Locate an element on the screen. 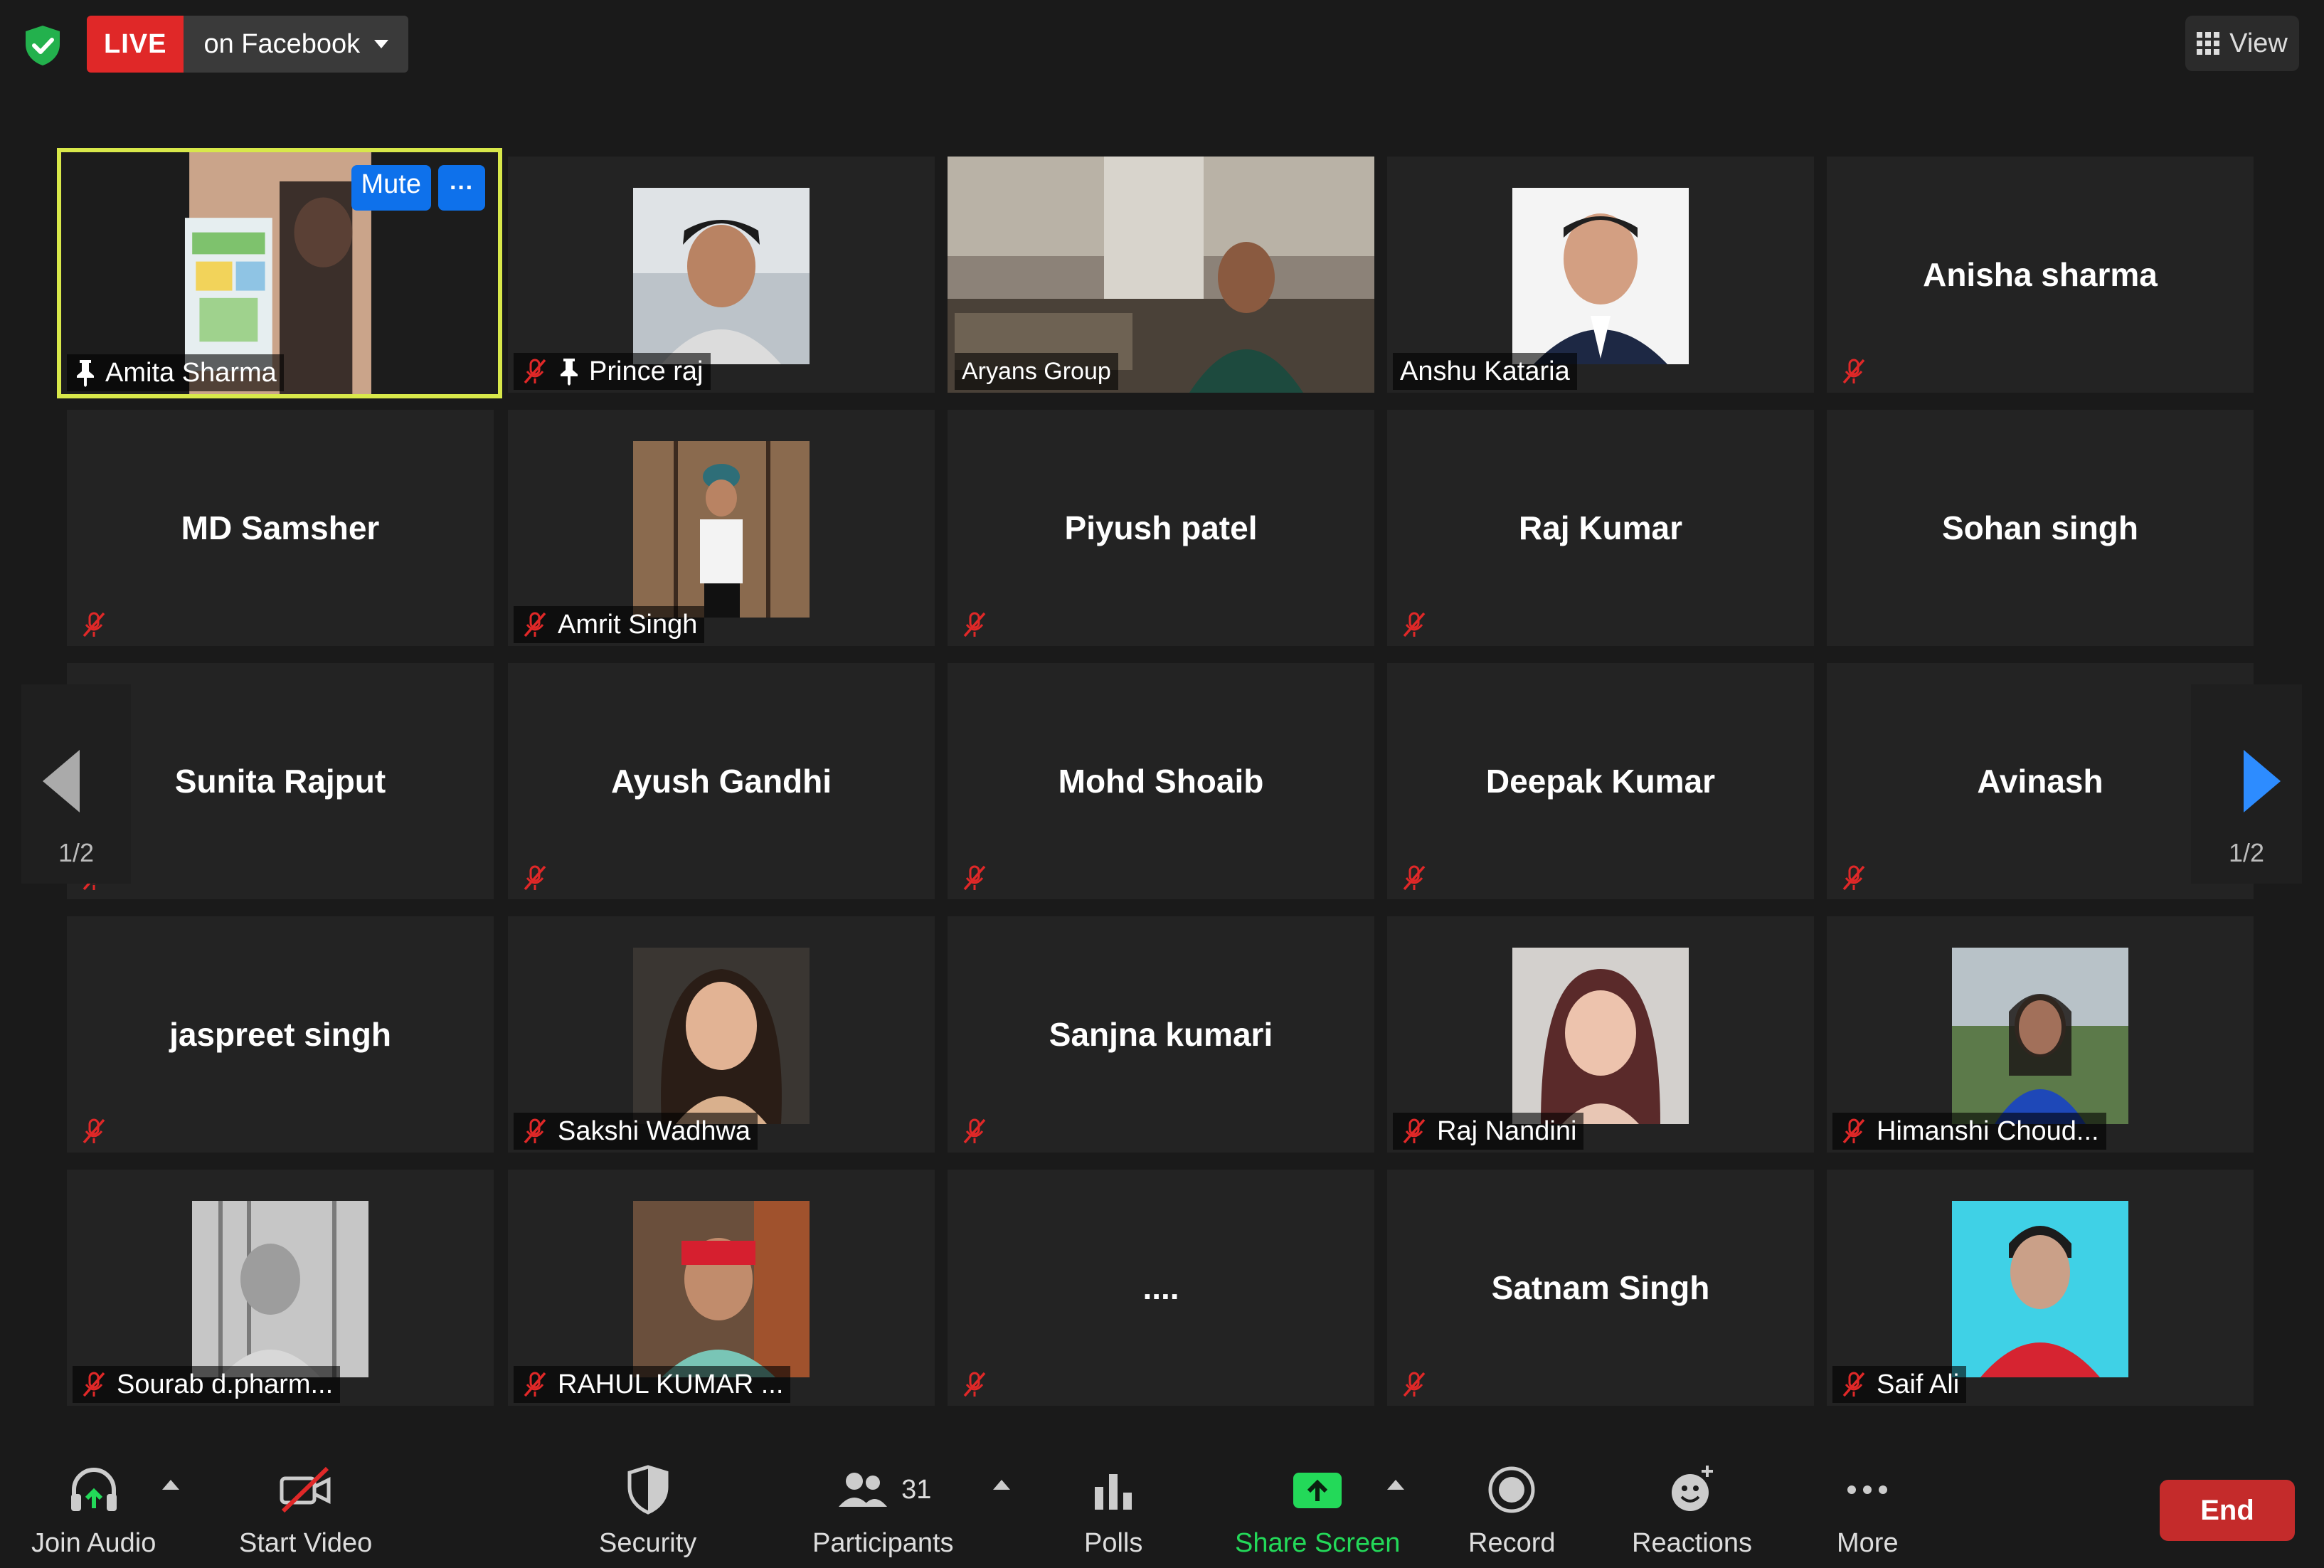  arrow-left-icon is located at coordinates (61, 781).